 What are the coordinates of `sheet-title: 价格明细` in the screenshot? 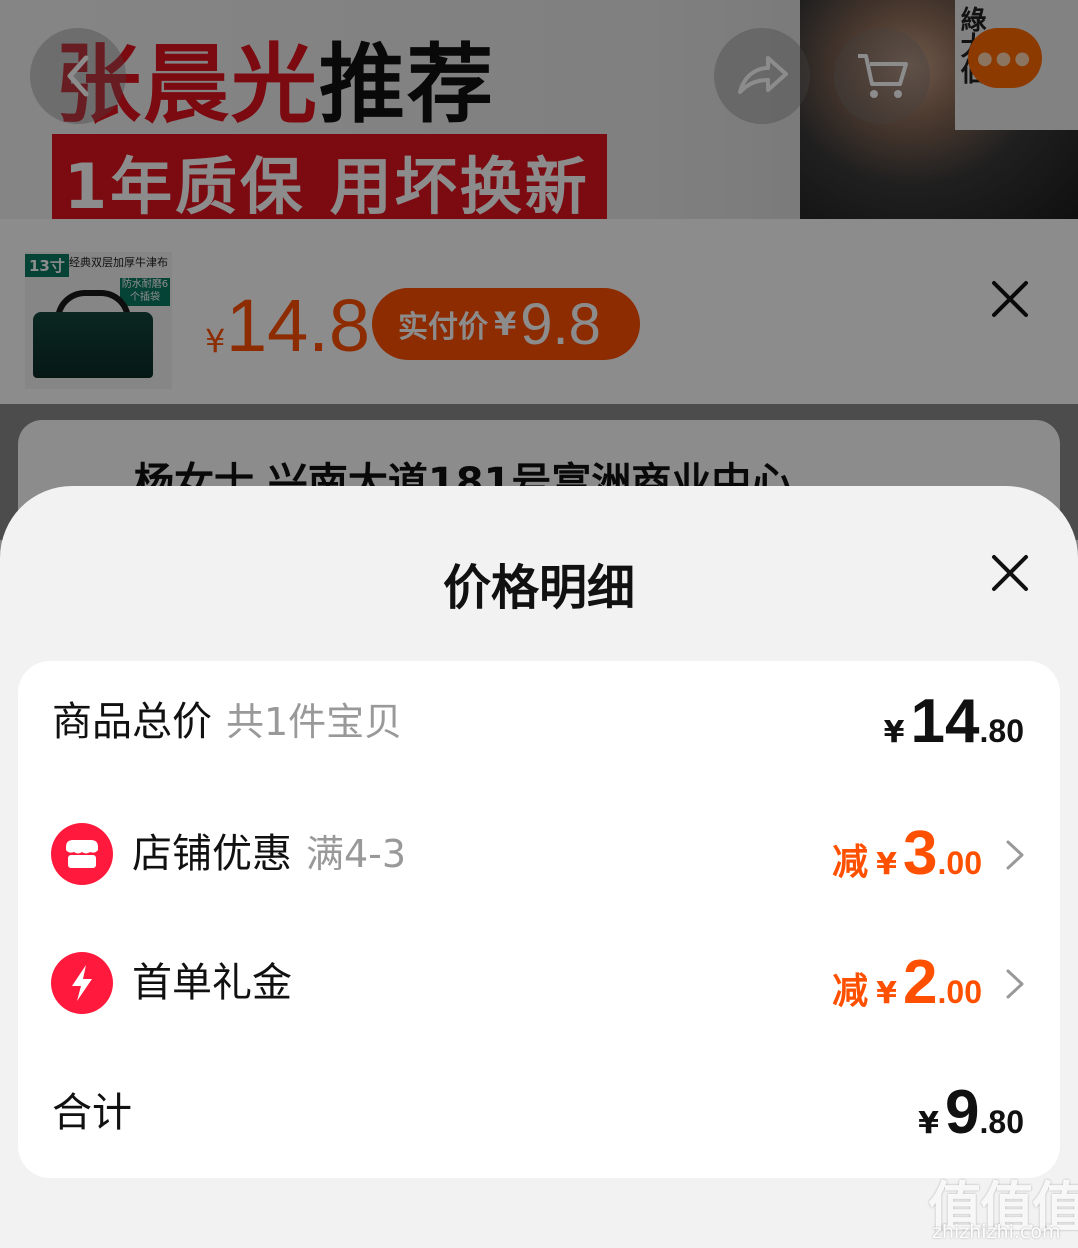 It's located at (538, 588).